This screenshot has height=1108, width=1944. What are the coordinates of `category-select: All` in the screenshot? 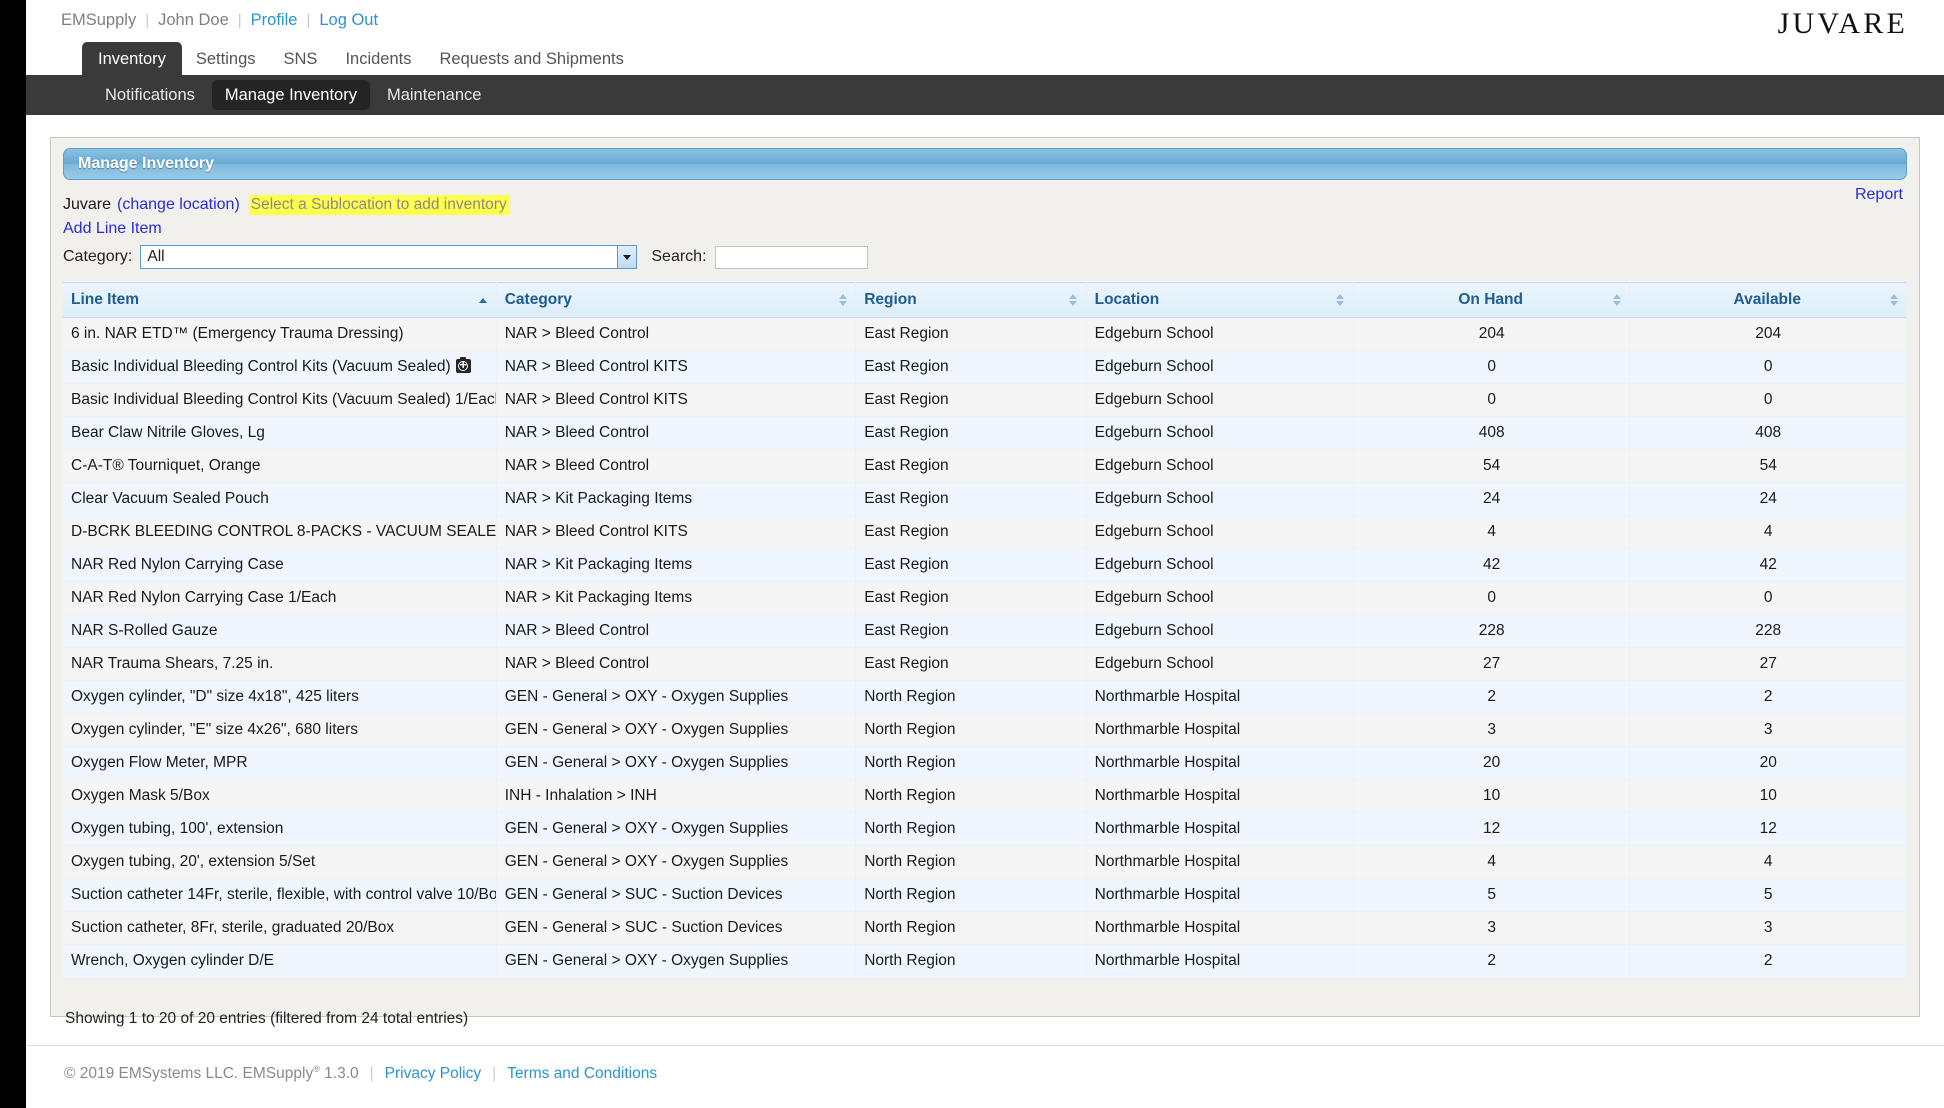 It's located at (389, 257).